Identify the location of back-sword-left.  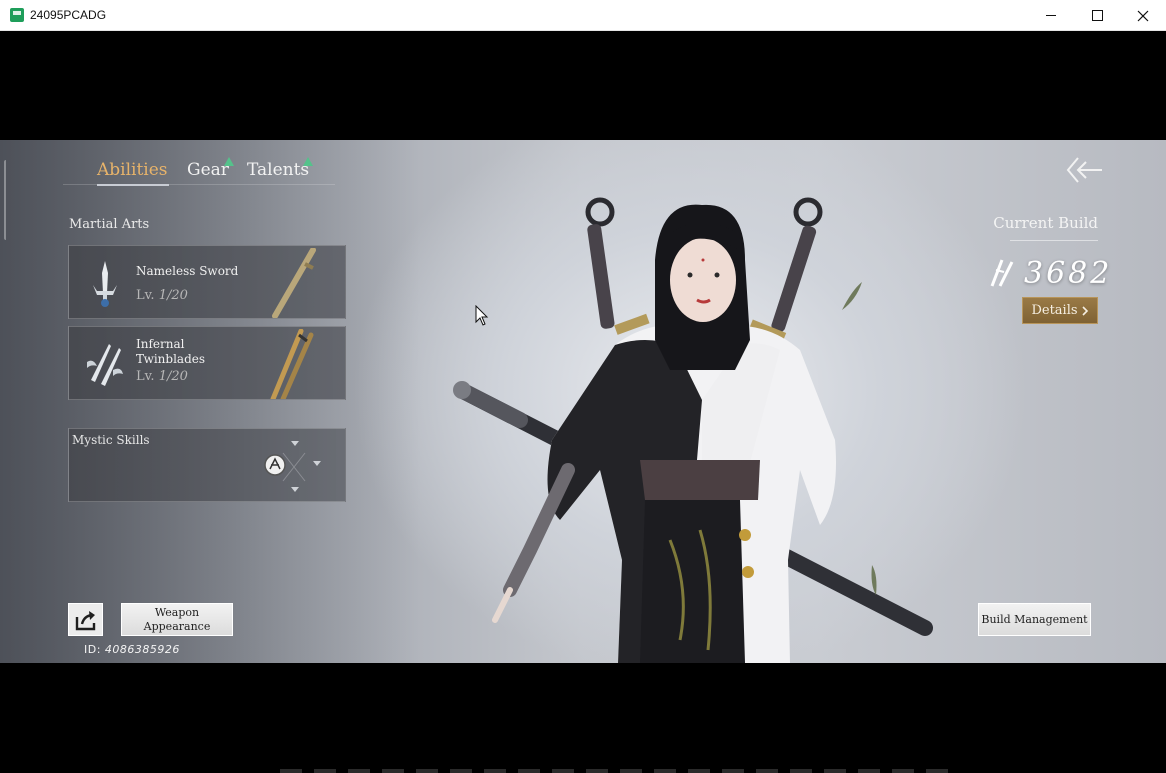
(617, 266).